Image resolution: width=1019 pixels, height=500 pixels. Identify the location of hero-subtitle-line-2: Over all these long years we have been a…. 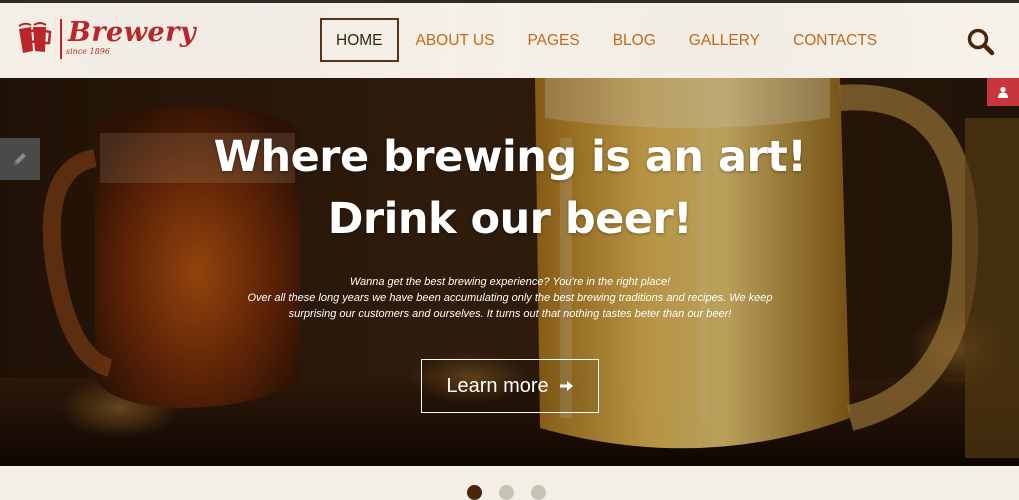
(510, 306).